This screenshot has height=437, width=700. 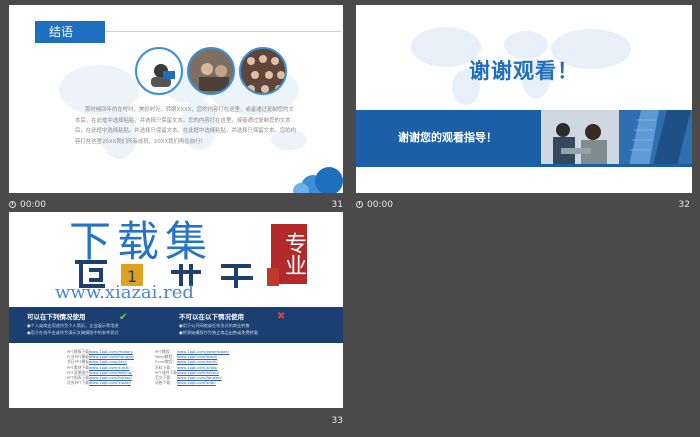 I want to click on cannot-use-line: ●将原始模版作为独立商品出售或免费转载, so click(x=219, y=332).